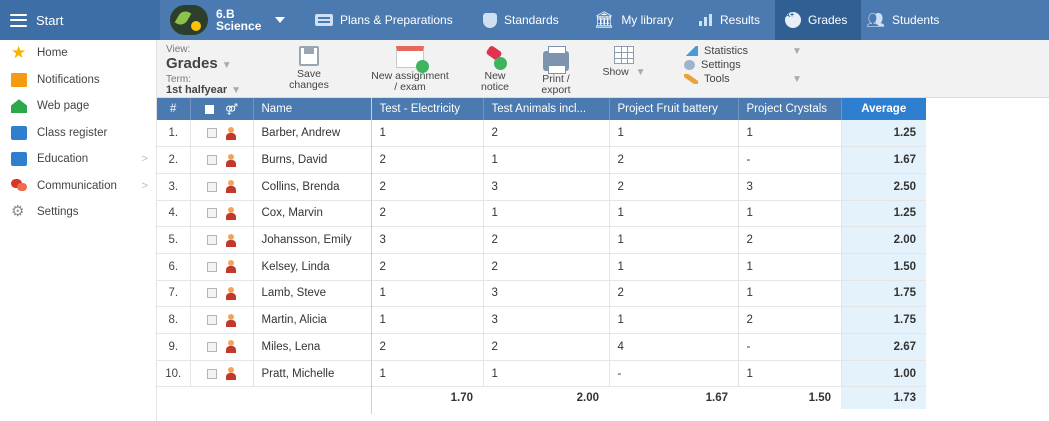  I want to click on save-changes-button: Save changes, so click(309, 68).